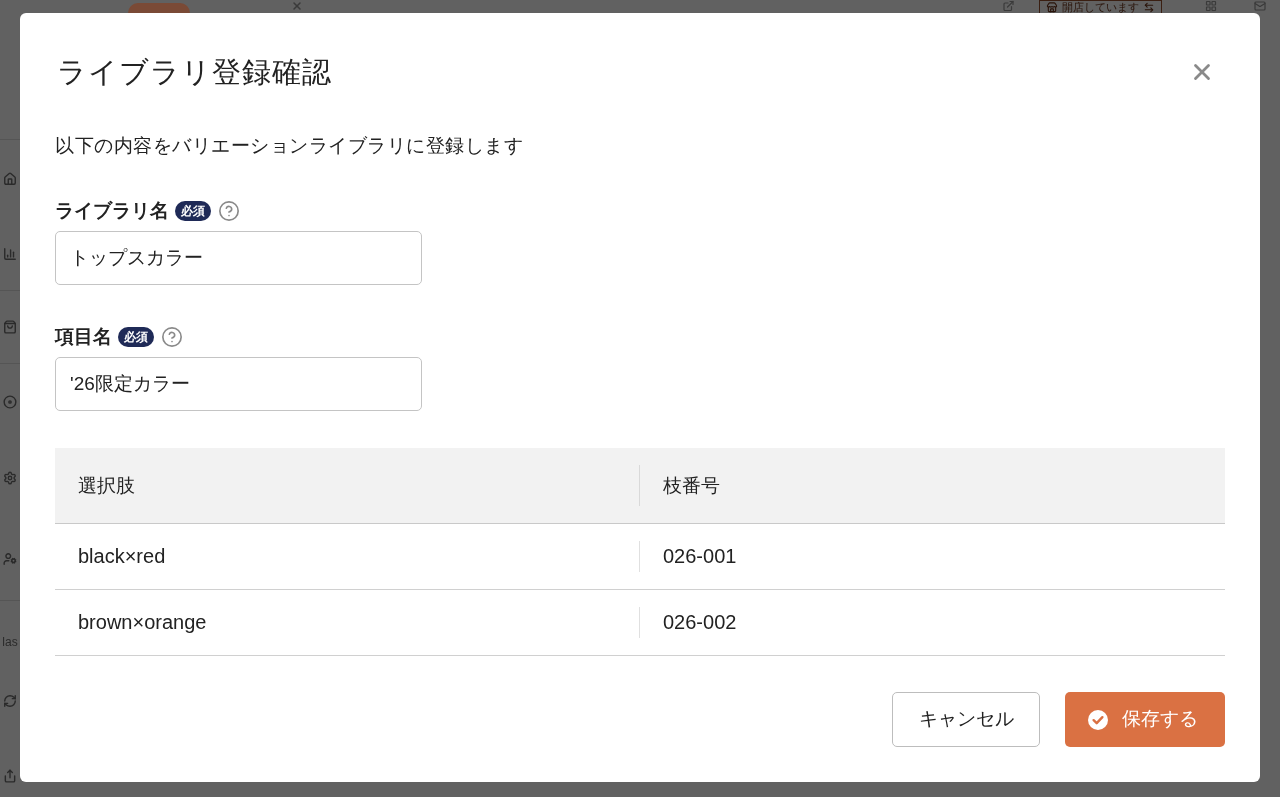 This screenshot has height=797, width=1280. What do you see at coordinates (10, 701) in the screenshot?
I see `refresh-icon` at bounding box center [10, 701].